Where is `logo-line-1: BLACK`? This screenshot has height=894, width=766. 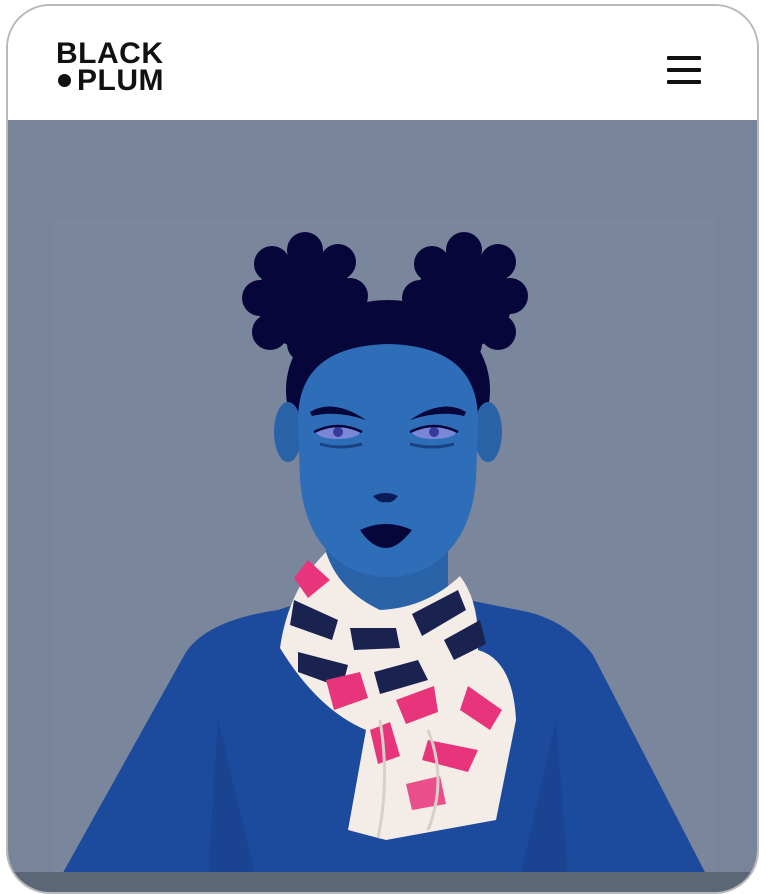 logo-line-1: BLACK is located at coordinates (110, 53).